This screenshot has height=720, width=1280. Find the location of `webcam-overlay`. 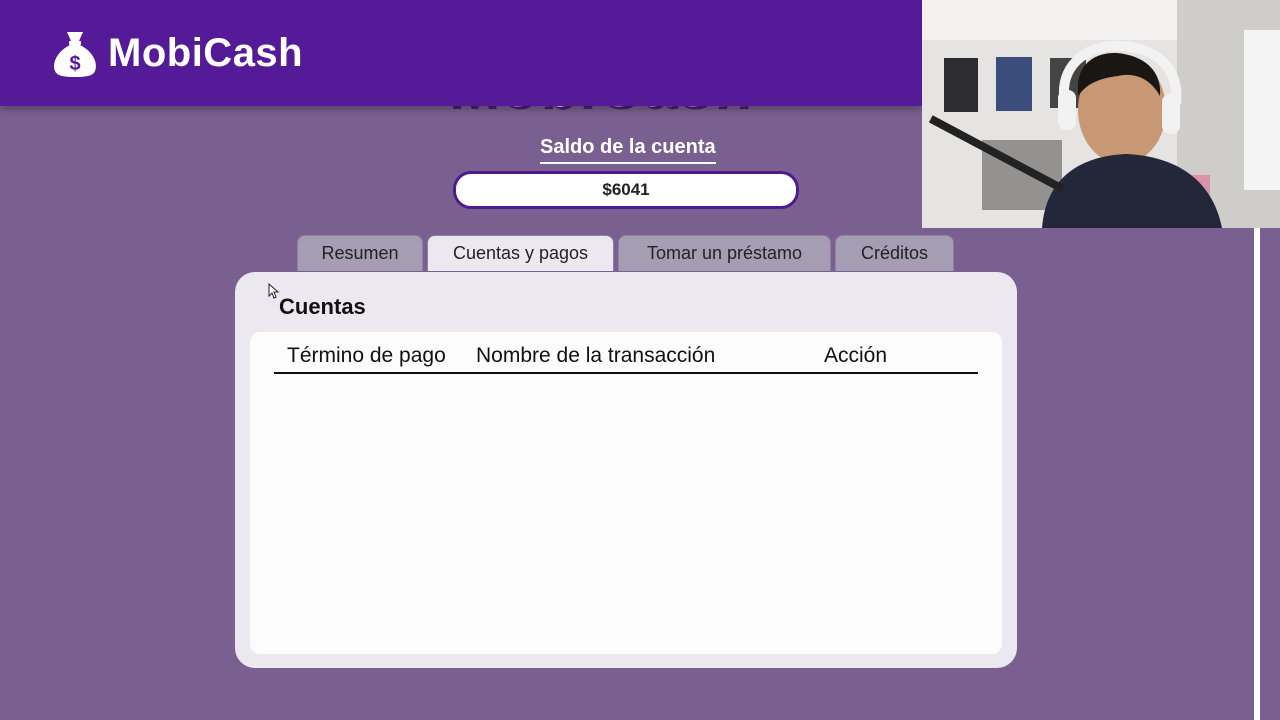

webcam-overlay is located at coordinates (1101, 114).